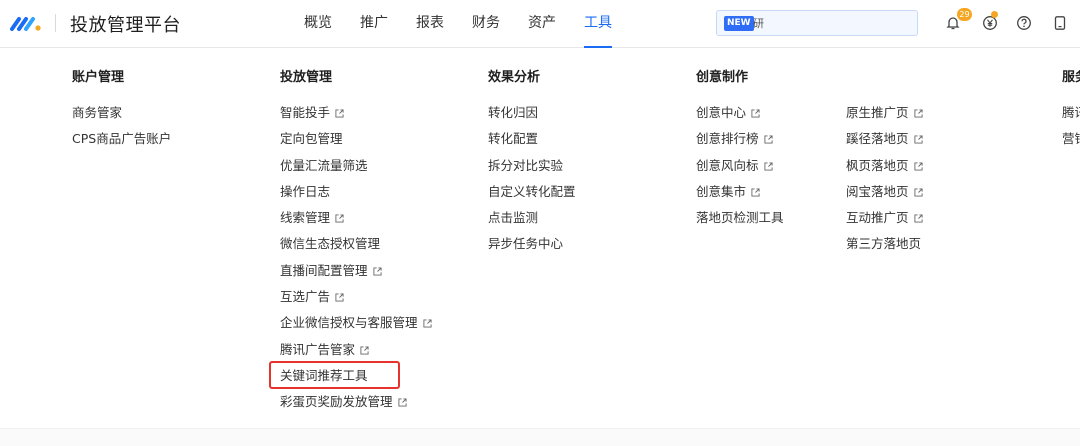 This screenshot has height=446, width=1080. Describe the element at coordinates (740, 222) in the screenshot. I see `menu-item: 落地页检测工具` at that location.